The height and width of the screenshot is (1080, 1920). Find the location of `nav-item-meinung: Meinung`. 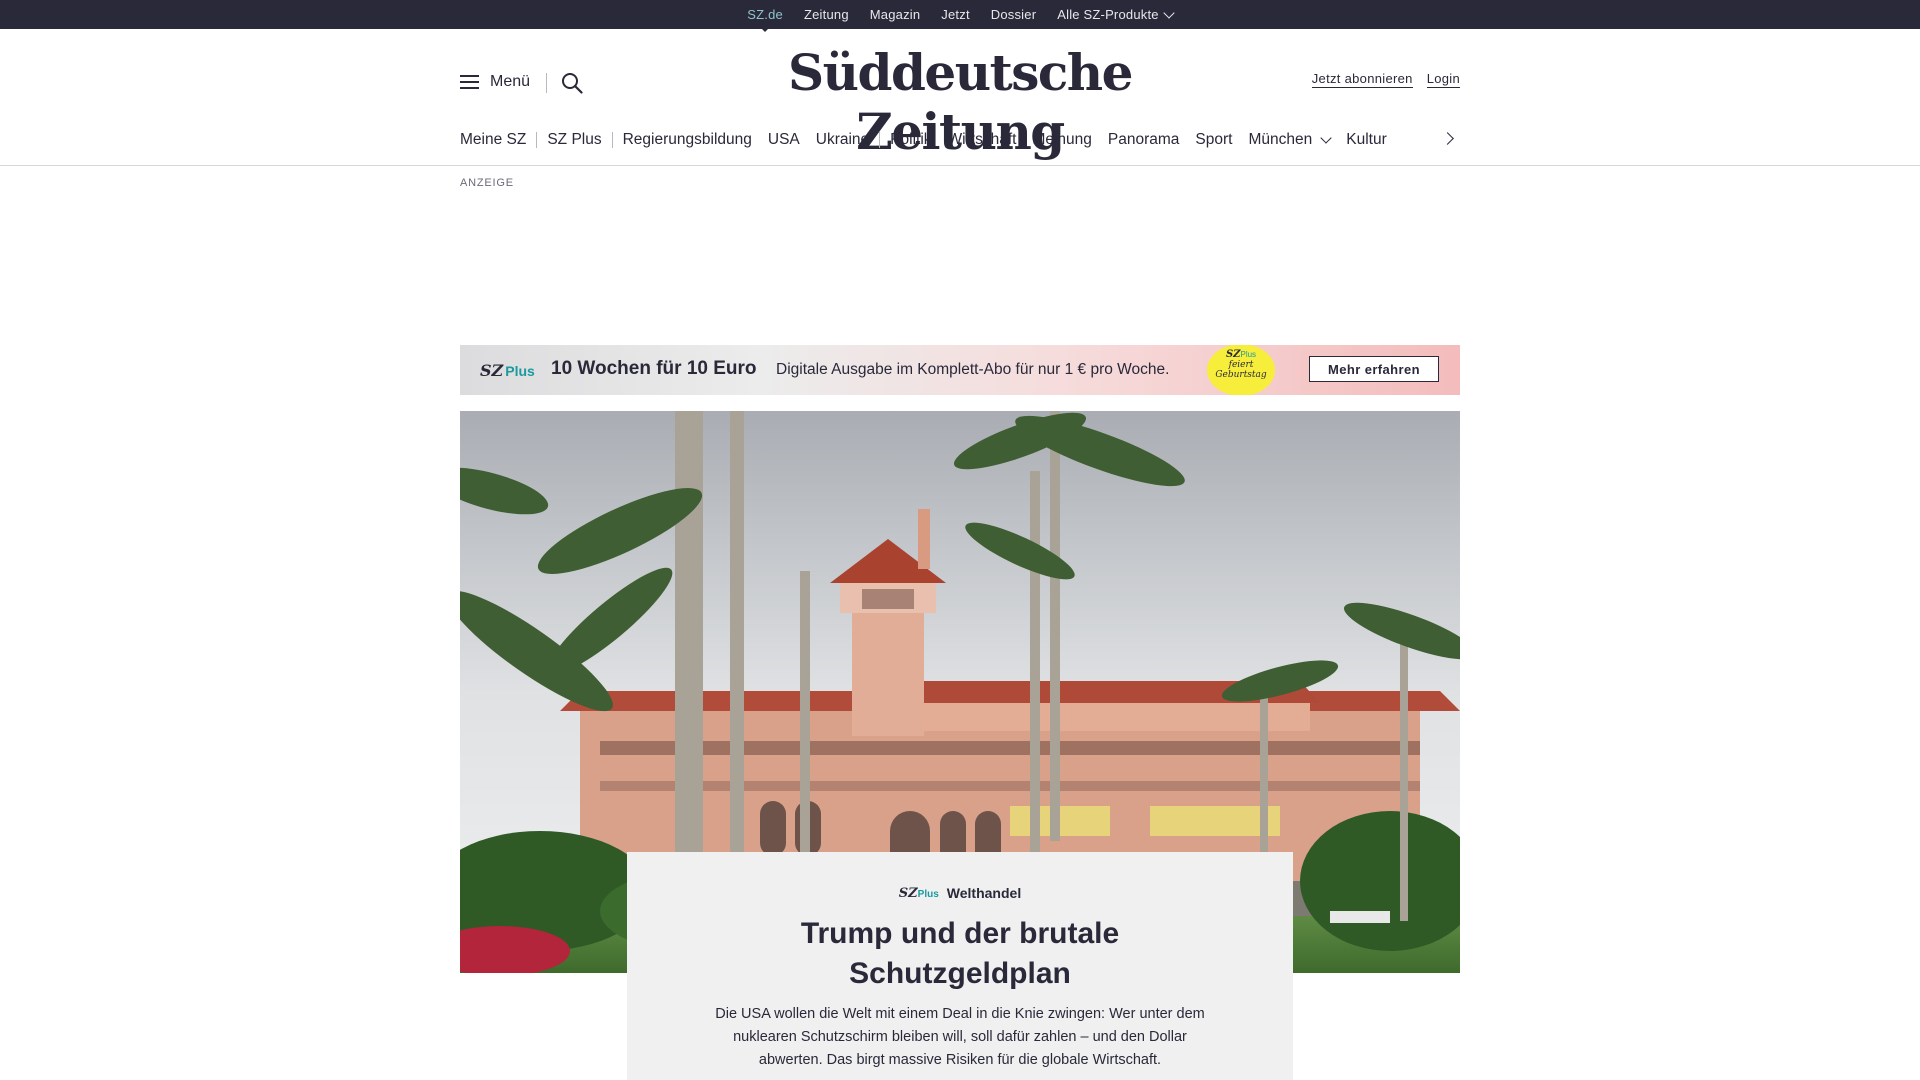

nav-item-meinung: Meinung is located at coordinates (1061, 140).